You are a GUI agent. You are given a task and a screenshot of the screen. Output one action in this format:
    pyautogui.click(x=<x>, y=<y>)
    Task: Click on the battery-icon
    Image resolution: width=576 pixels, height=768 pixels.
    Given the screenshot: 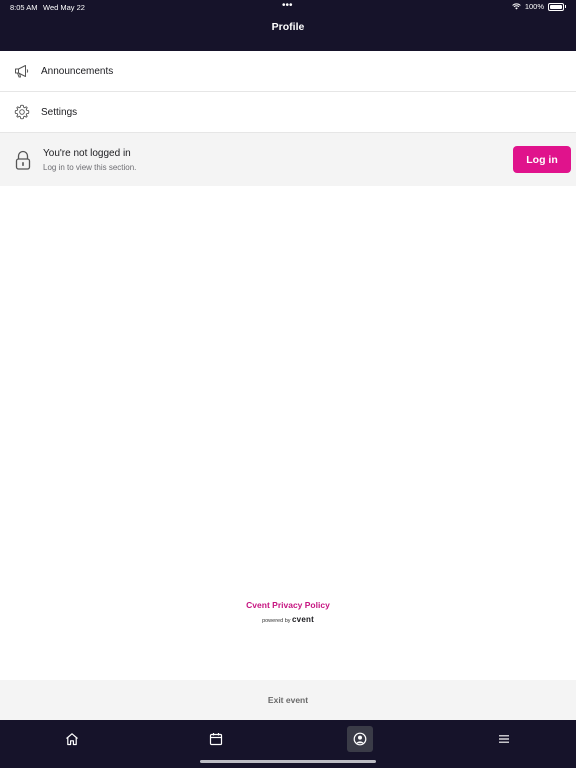 What is the action you would take?
    pyautogui.click(x=556, y=6)
    